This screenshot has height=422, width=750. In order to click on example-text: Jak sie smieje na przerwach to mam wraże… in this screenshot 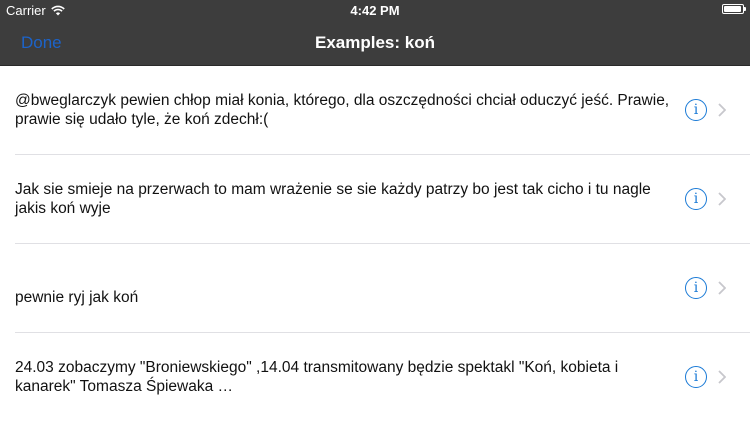, I will do `click(333, 199)`.